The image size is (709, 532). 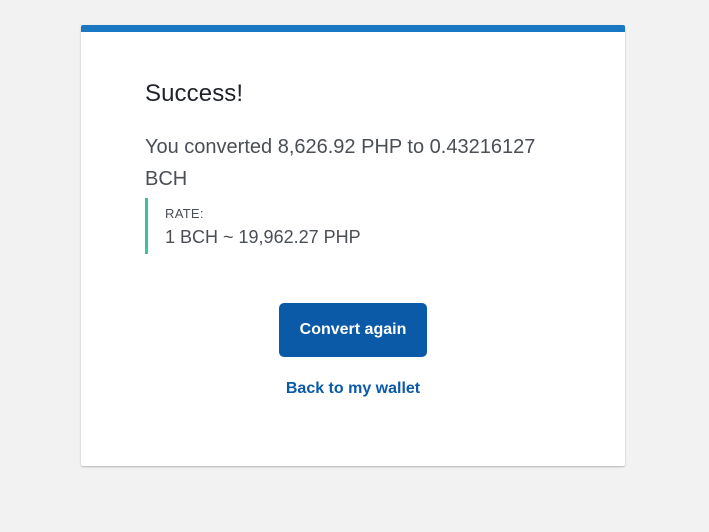 I want to click on rate-box: RATE: 1 BCH ~ 19,962.27 PHP, so click(x=253, y=226).